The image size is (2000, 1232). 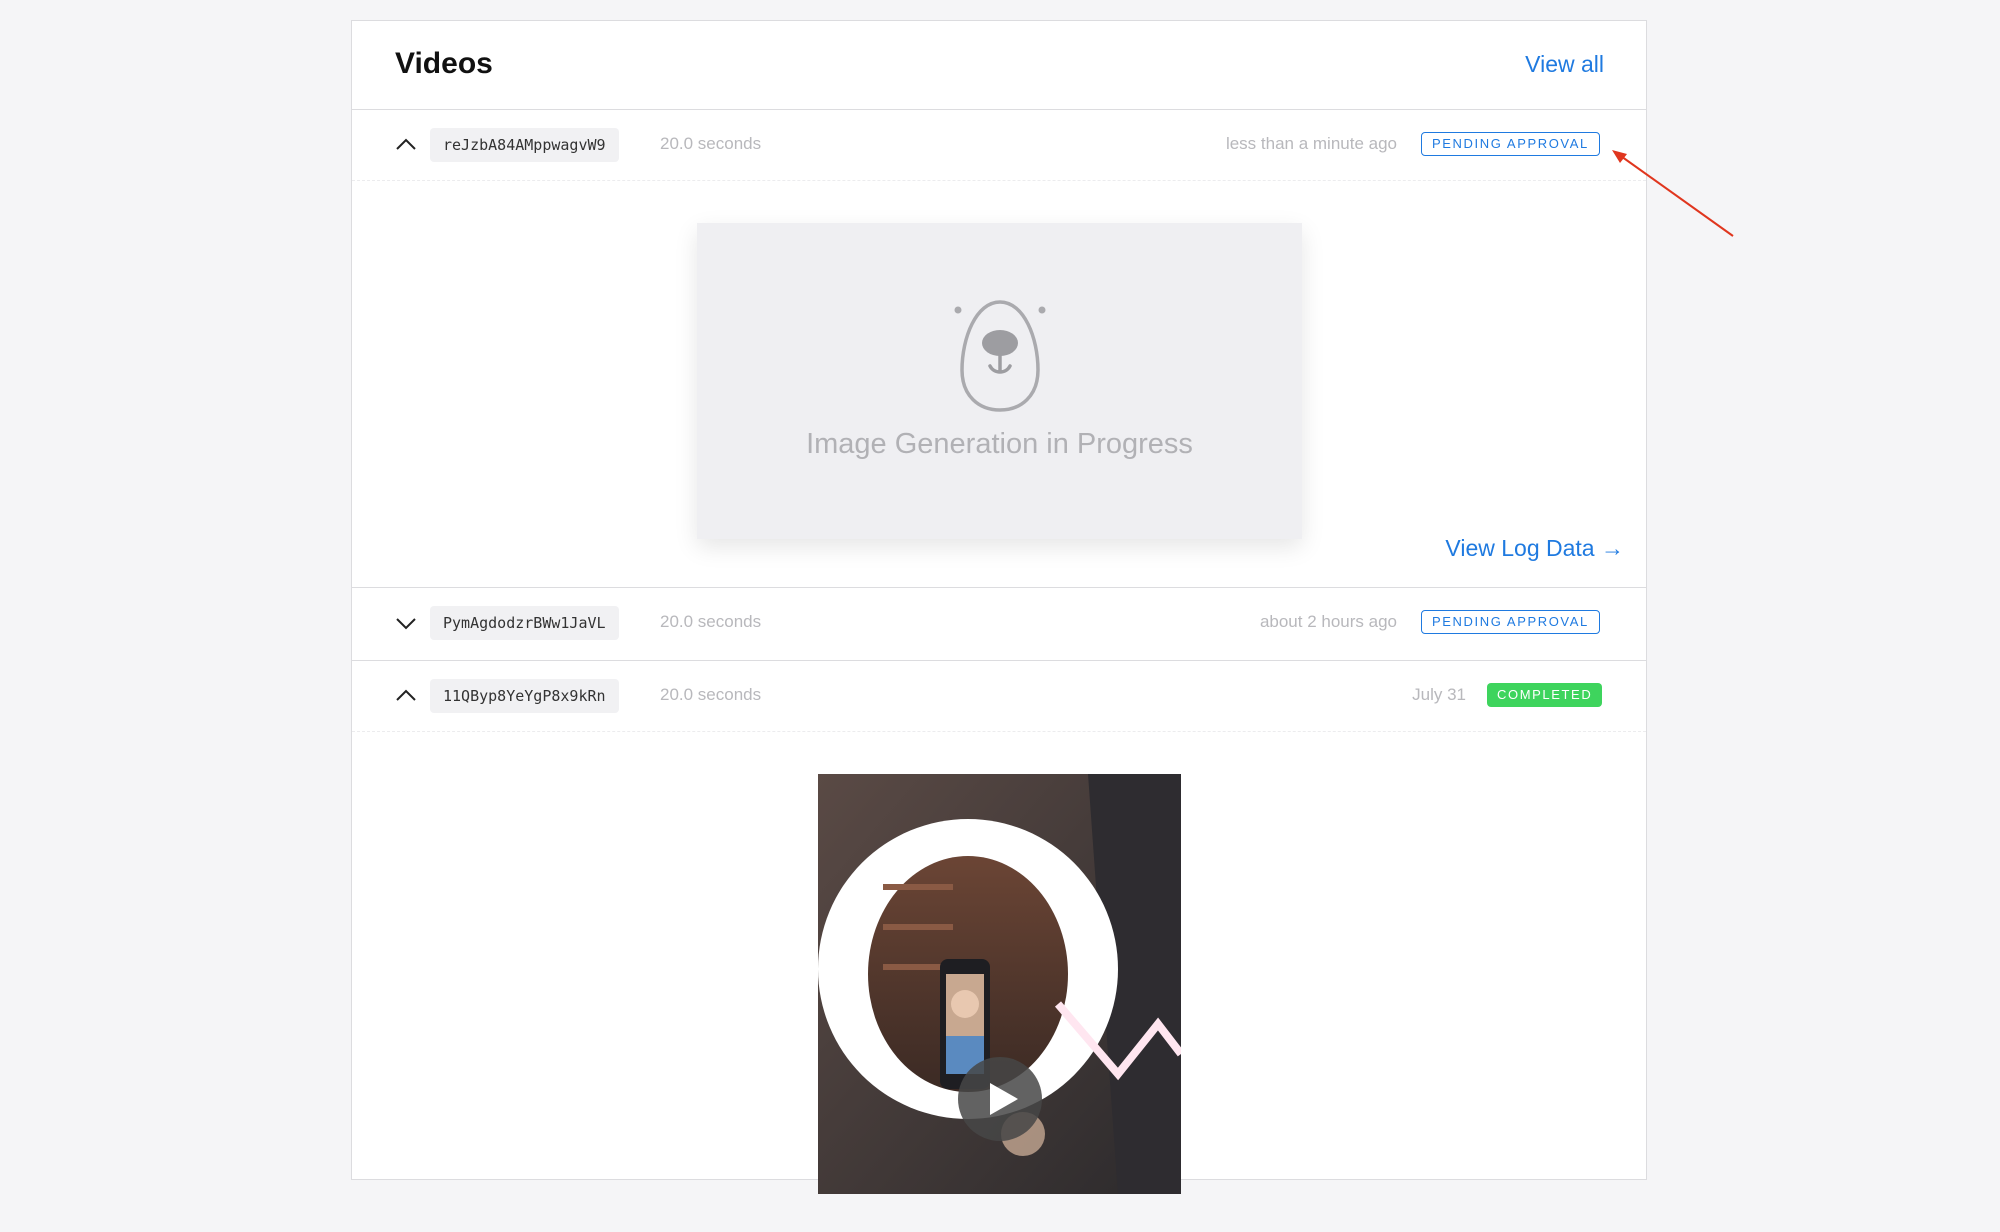 What do you see at coordinates (1000, 1099) in the screenshot?
I see `play-button` at bounding box center [1000, 1099].